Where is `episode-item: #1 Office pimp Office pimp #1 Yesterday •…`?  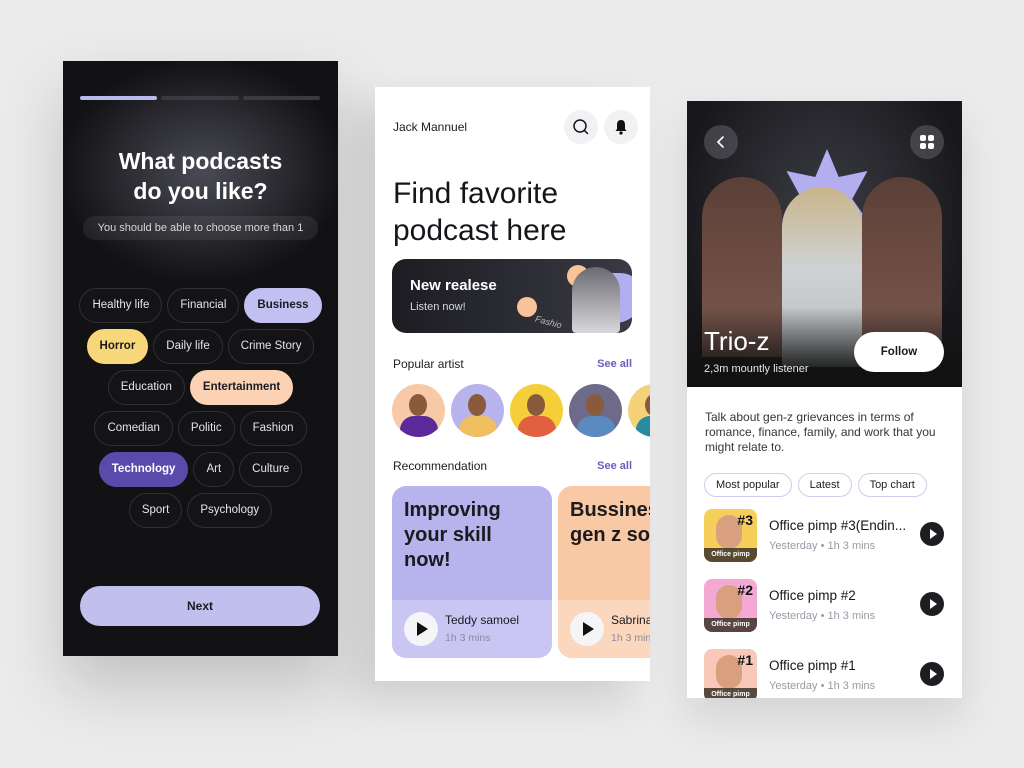 episode-item: #1 Office pimp Office pimp #1 Yesterday •… is located at coordinates (824, 673).